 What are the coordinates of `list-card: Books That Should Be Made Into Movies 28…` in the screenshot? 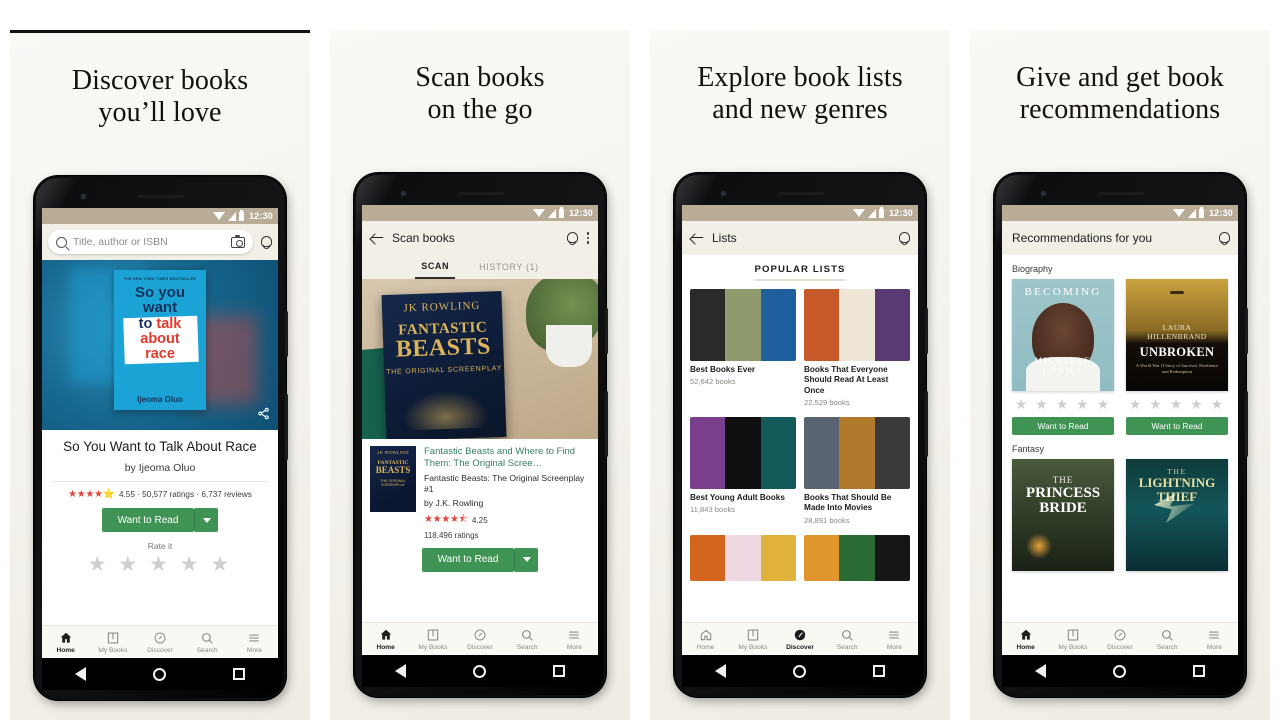 It's located at (857, 470).